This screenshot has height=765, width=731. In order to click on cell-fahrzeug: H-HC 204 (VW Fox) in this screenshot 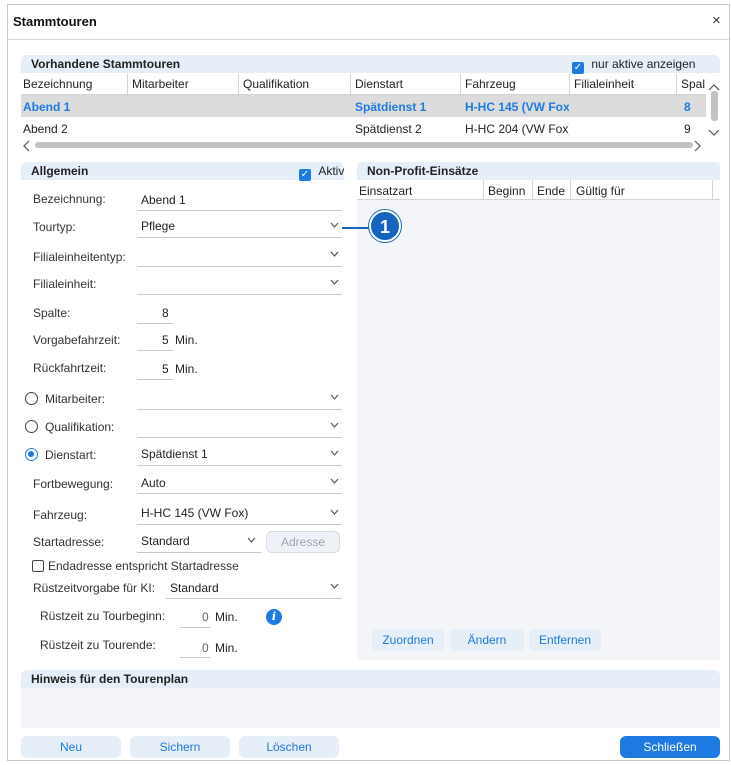, I will do `click(517, 129)`.